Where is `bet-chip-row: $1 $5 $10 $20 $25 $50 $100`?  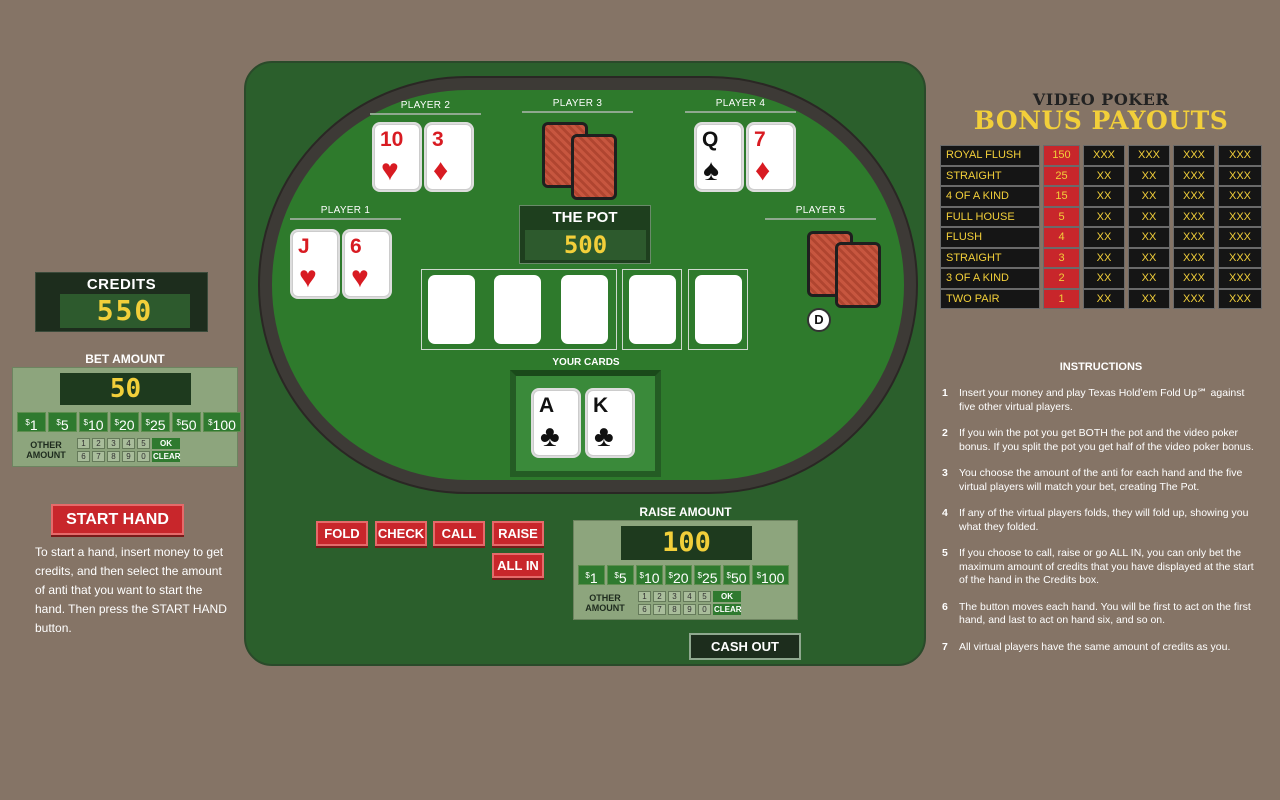 bet-chip-row: $1 $5 $10 $20 $25 $50 $100 is located at coordinates (129, 422).